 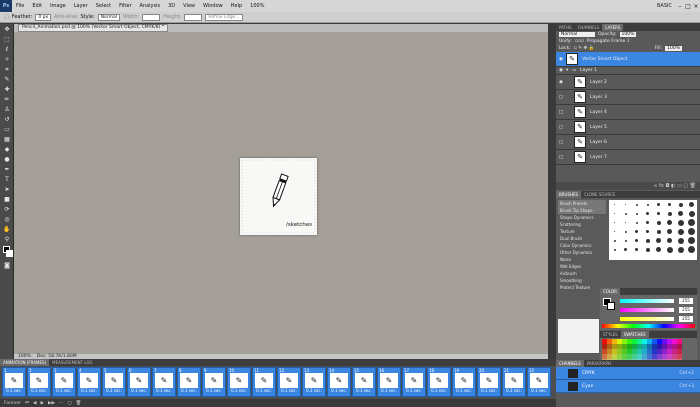 What do you see at coordinates (12, 403) in the screenshot?
I see `loop-select: Forever` at bounding box center [12, 403].